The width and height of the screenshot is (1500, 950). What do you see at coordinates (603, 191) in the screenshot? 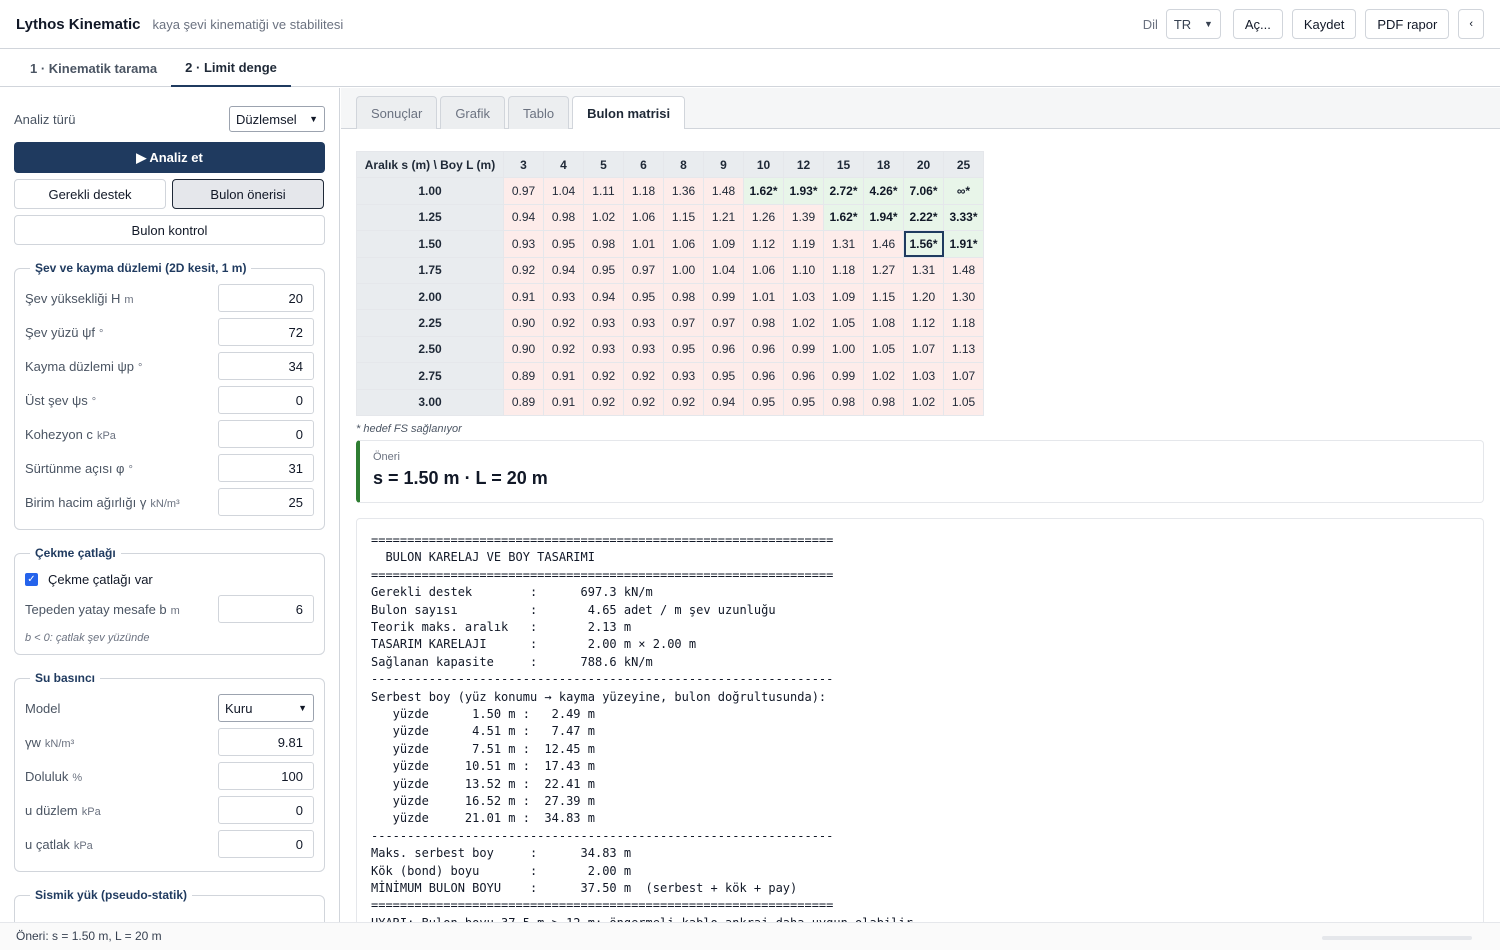
I see `matrix-cell: 1.11` at bounding box center [603, 191].